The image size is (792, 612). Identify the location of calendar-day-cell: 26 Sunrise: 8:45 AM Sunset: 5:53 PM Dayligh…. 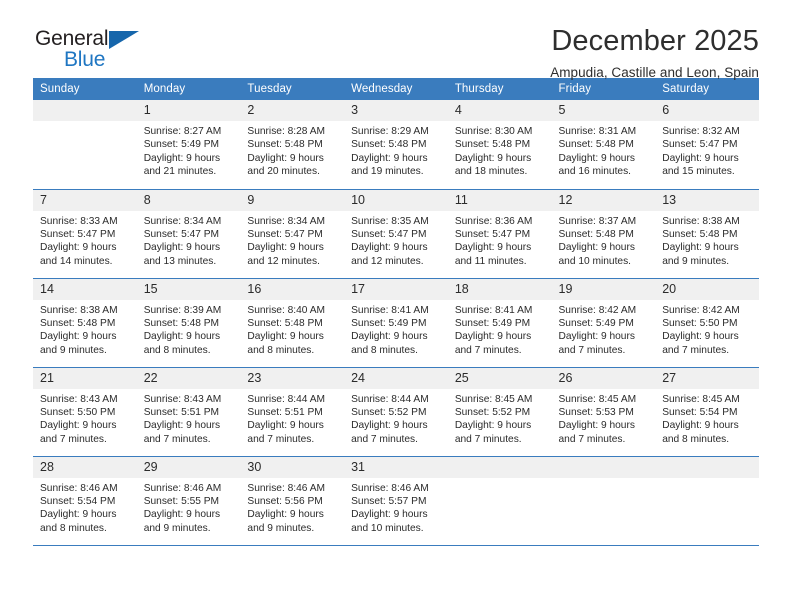
(603, 412).